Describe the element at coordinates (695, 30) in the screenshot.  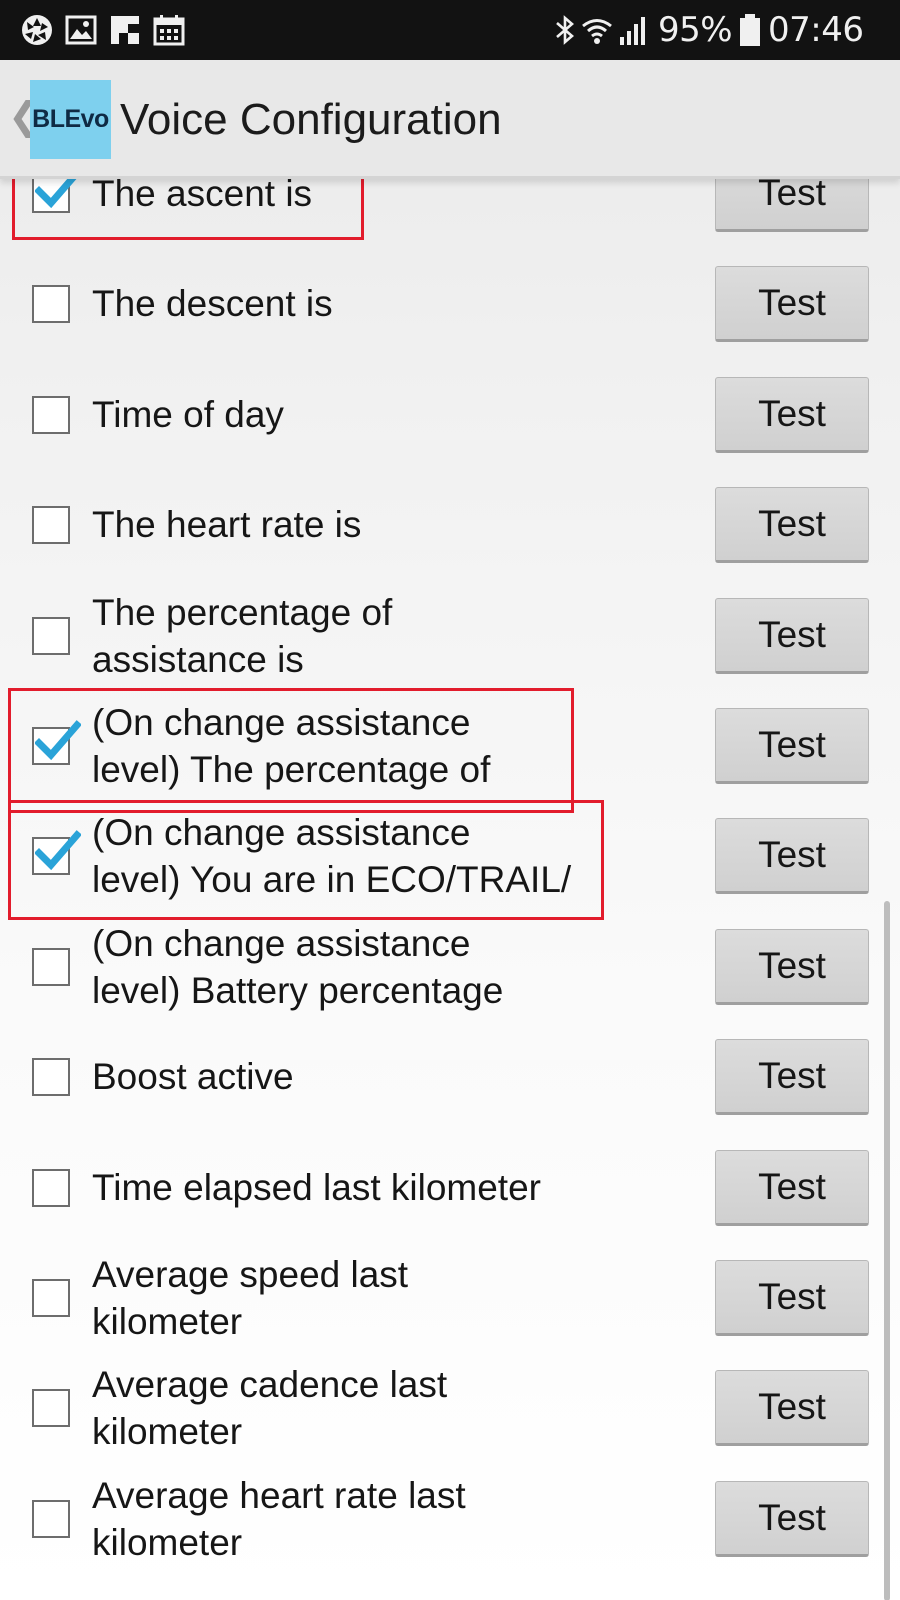
I see `battery-percent: 95%` at that location.